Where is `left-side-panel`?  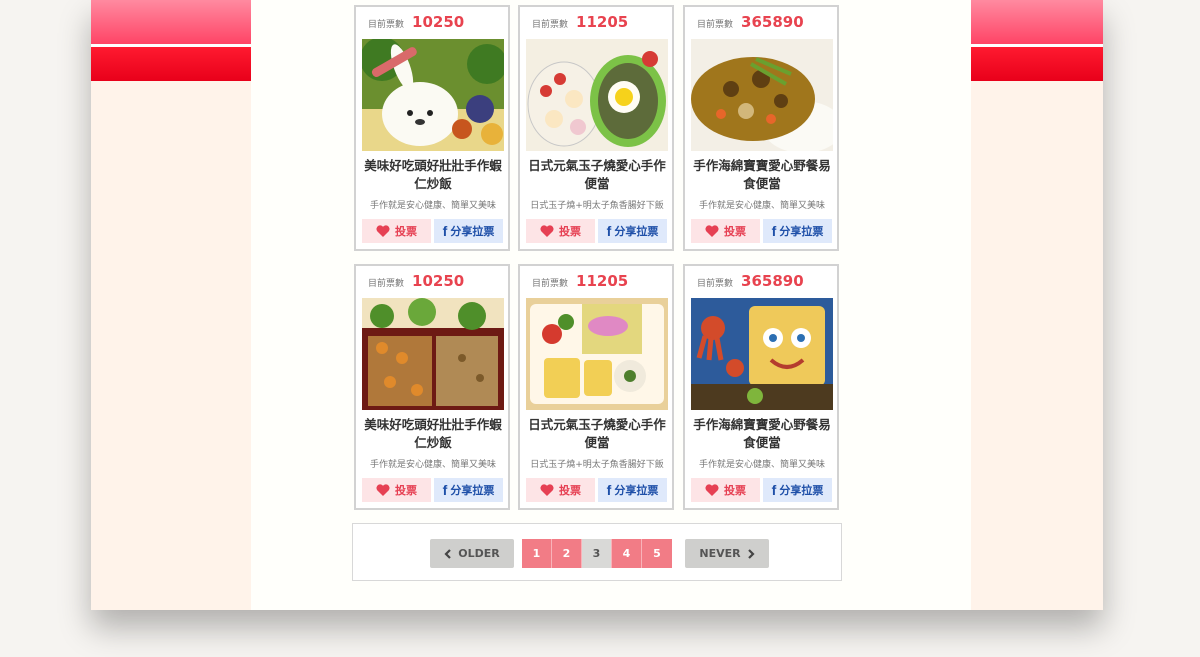 left-side-panel is located at coordinates (171, 305).